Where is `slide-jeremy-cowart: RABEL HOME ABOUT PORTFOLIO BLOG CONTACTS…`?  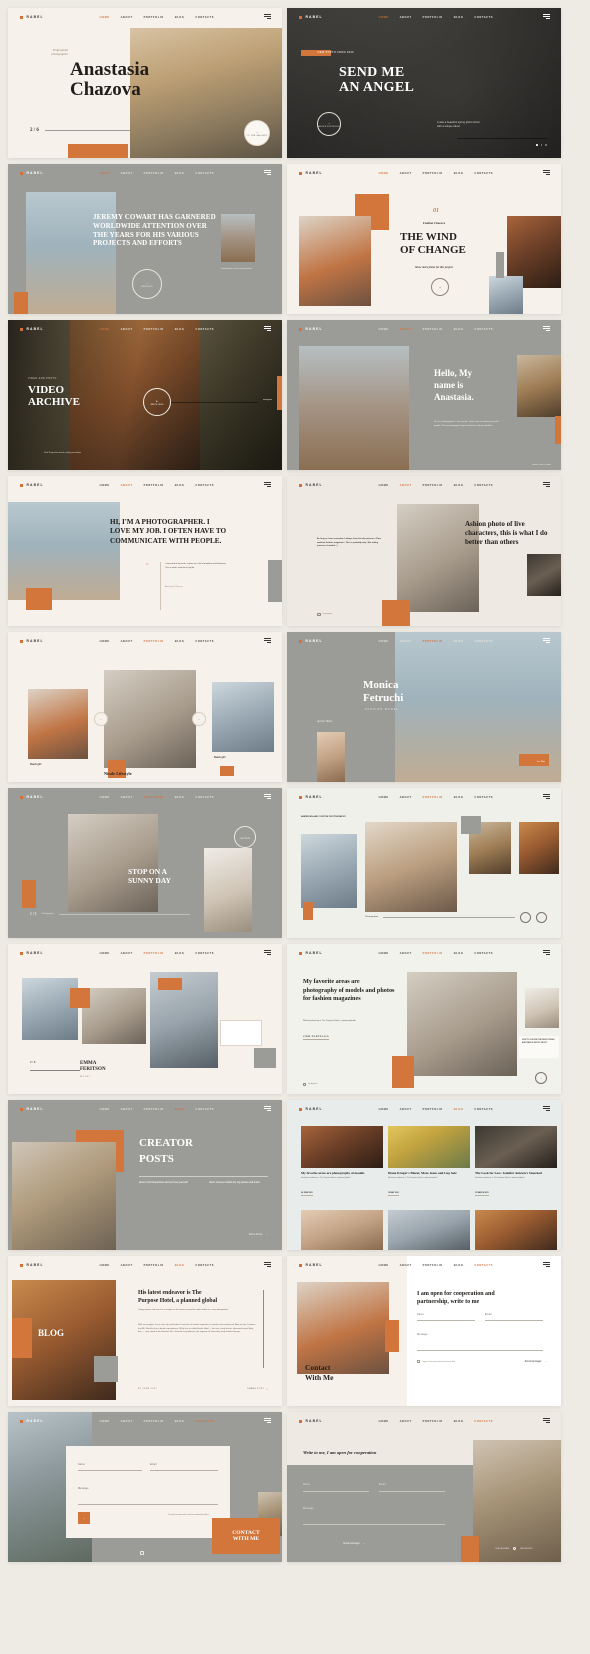 slide-jeremy-cowart: RABEL HOME ABOUT PORTFOLIO BLOG CONTACTS… is located at coordinates (145, 239).